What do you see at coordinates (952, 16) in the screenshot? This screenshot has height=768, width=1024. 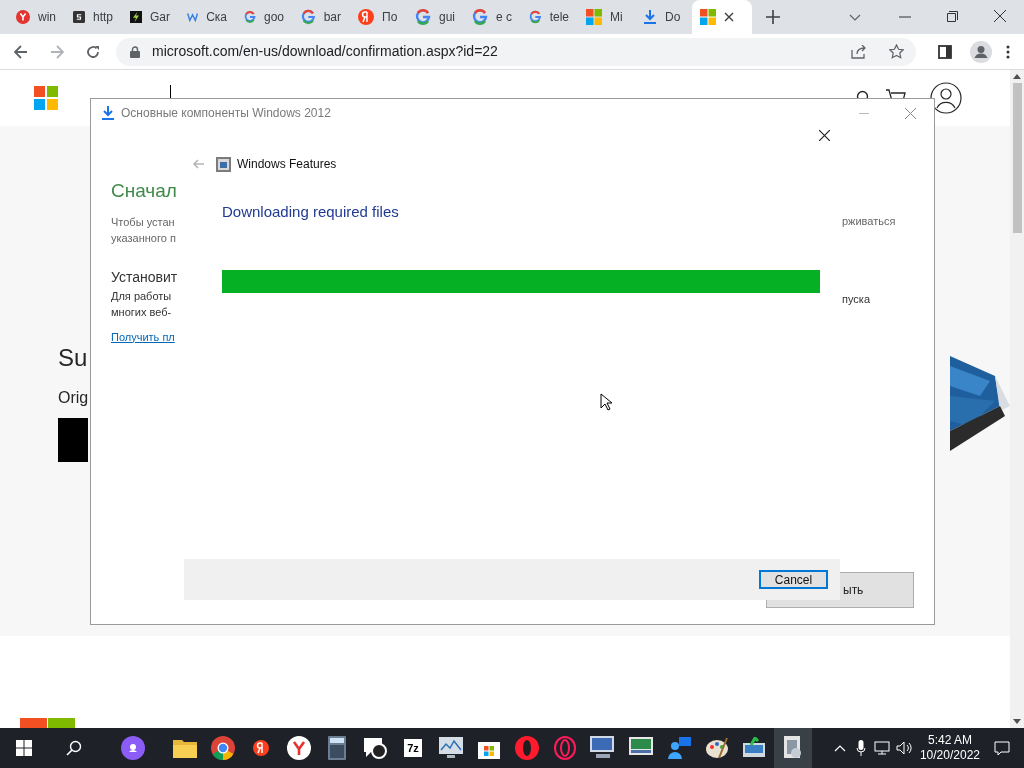 I see `restore-icon` at bounding box center [952, 16].